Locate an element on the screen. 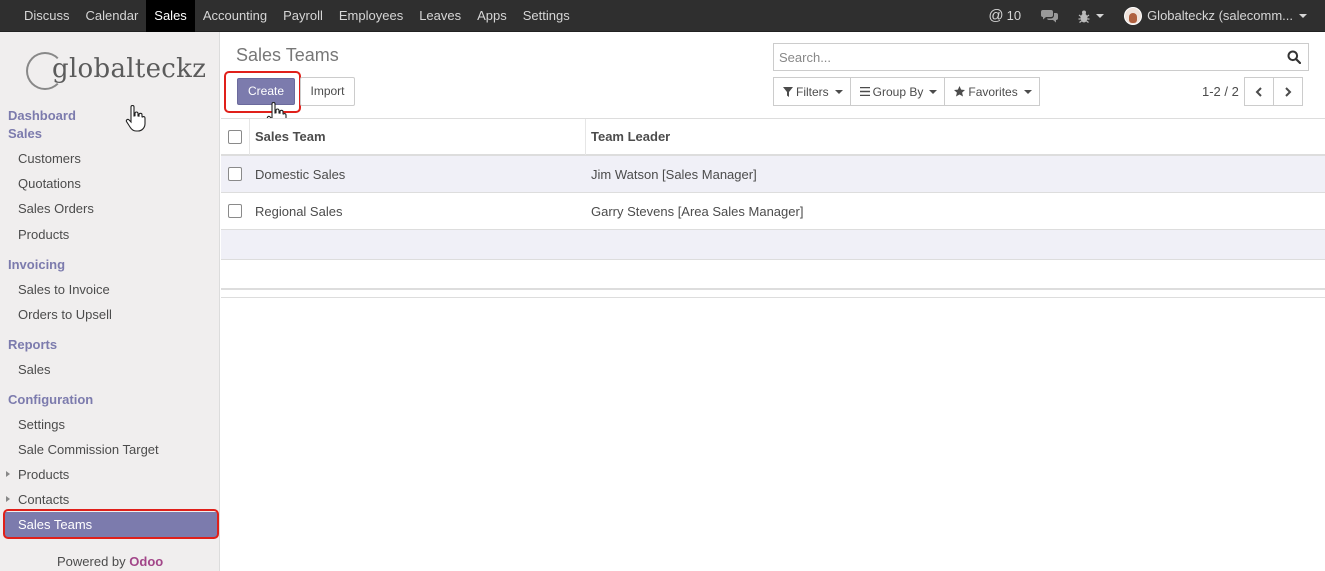 Image resolution: width=1325 pixels, height=571 pixels. table-footer is located at coordinates (773, 279).